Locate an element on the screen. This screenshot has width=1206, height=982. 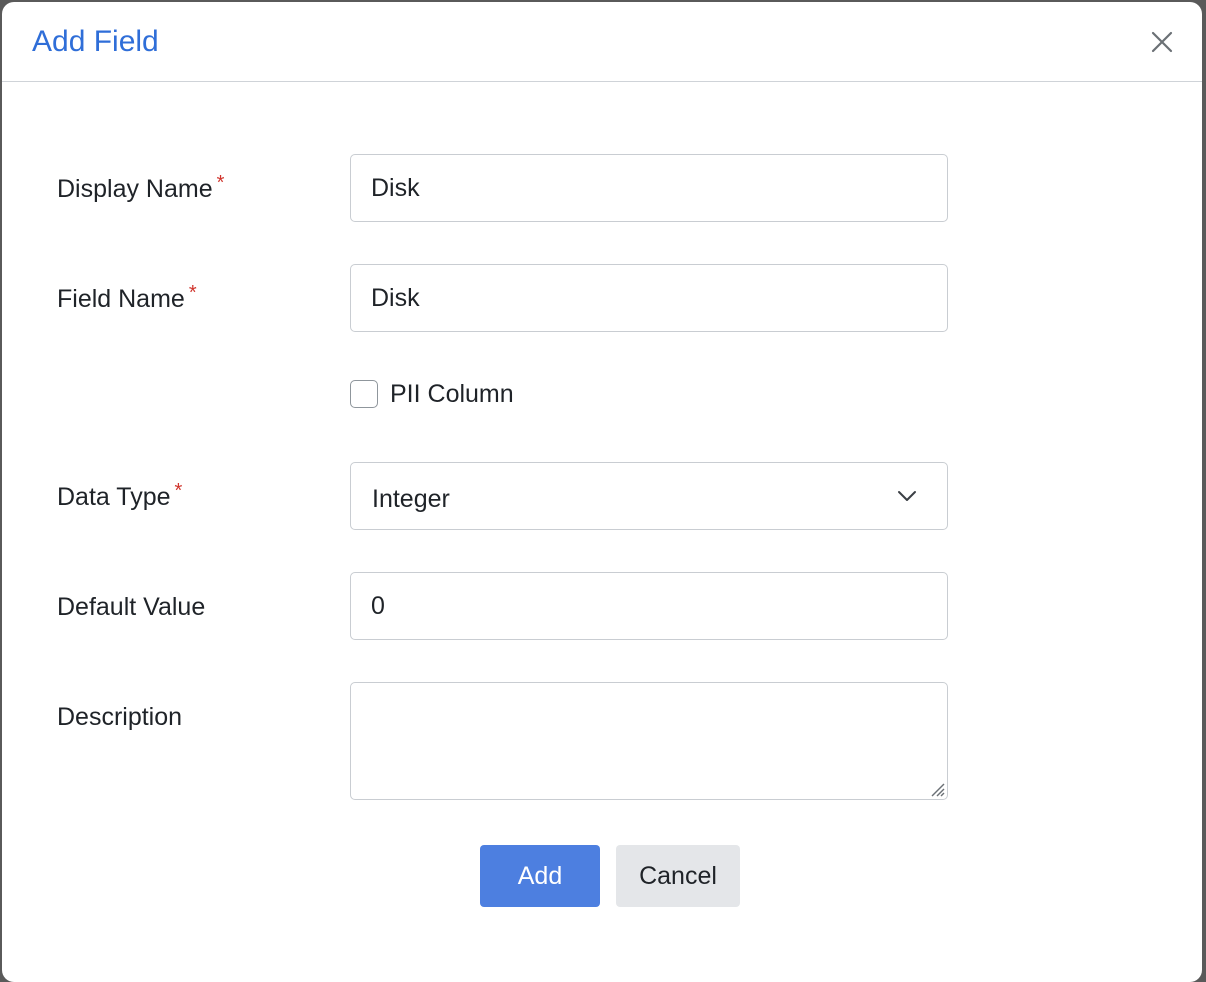
chevron-down-icon is located at coordinates (907, 496).